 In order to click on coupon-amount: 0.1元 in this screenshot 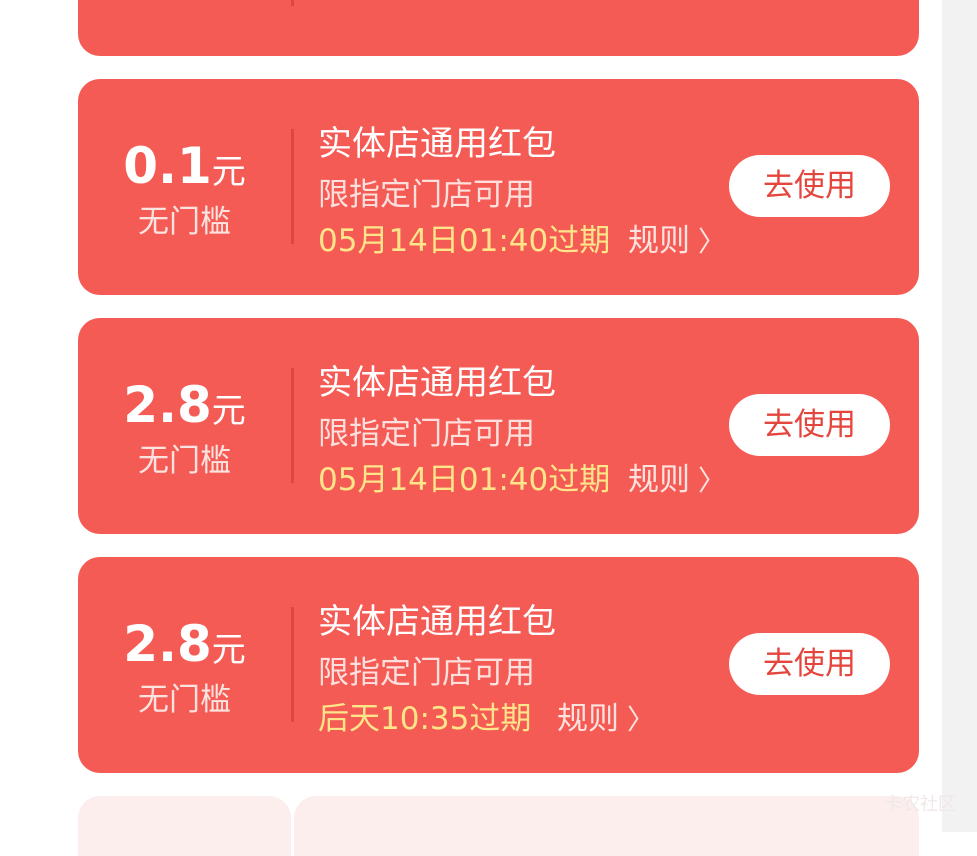, I will do `click(184, 166)`.